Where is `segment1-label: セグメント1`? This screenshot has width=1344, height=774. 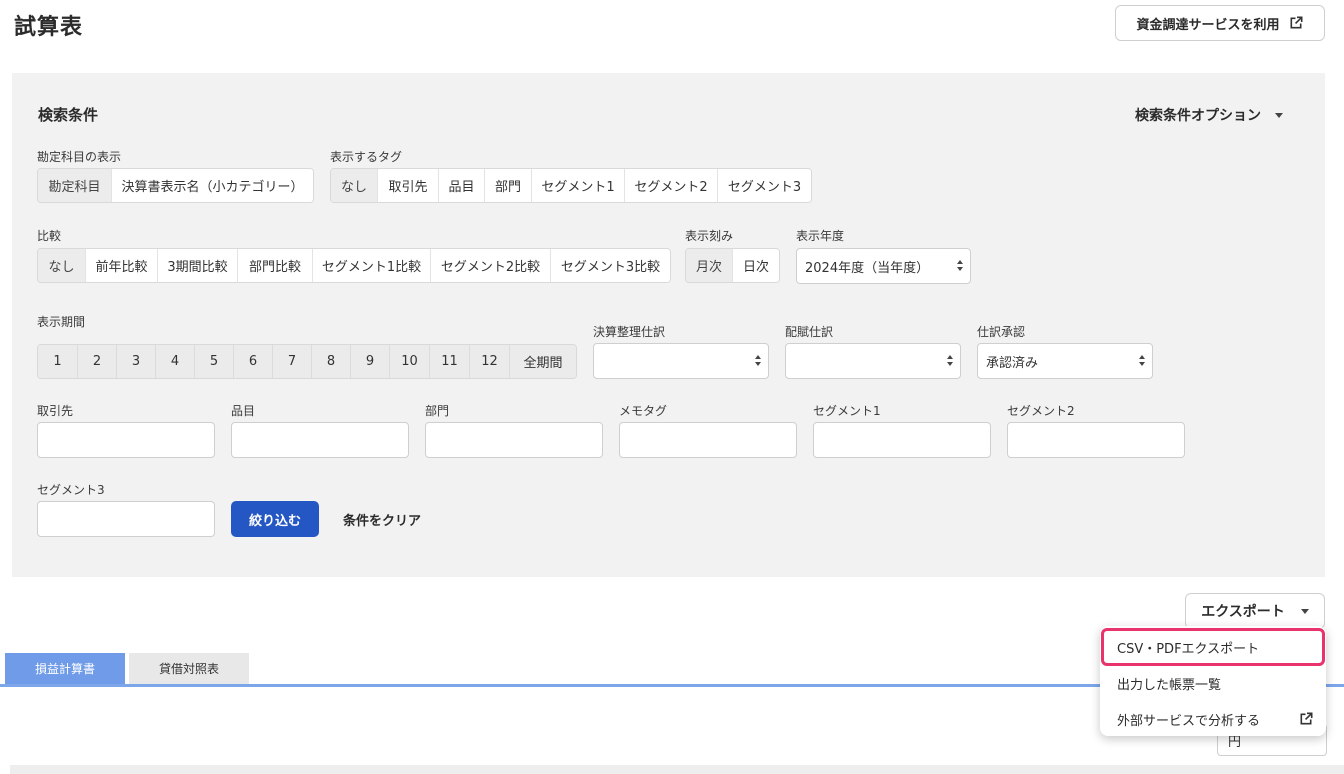
segment1-label: セグメント1 is located at coordinates (847, 411).